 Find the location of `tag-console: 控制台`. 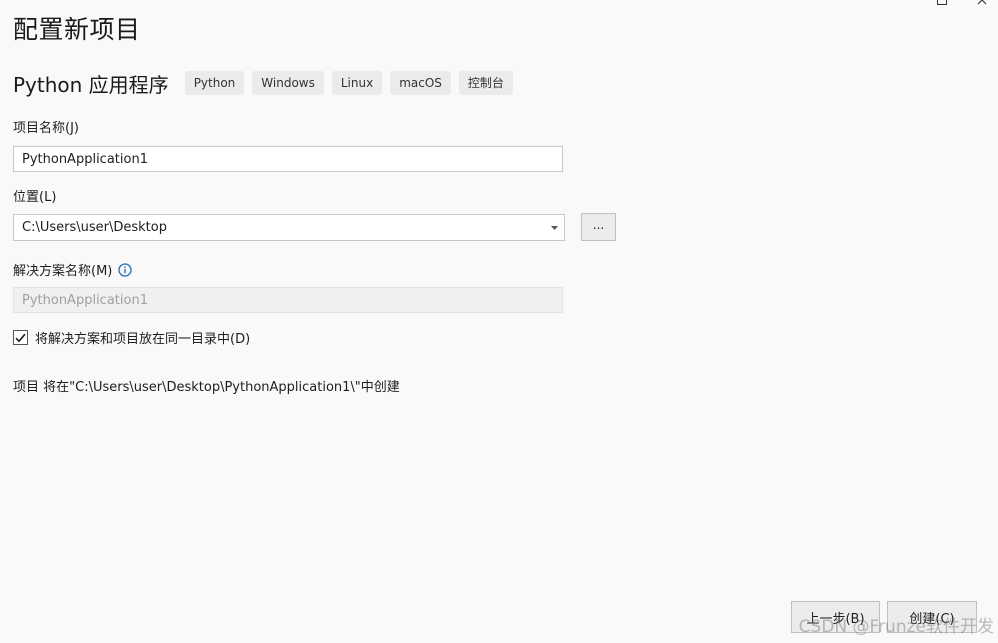

tag-console: 控制台 is located at coordinates (485, 83).